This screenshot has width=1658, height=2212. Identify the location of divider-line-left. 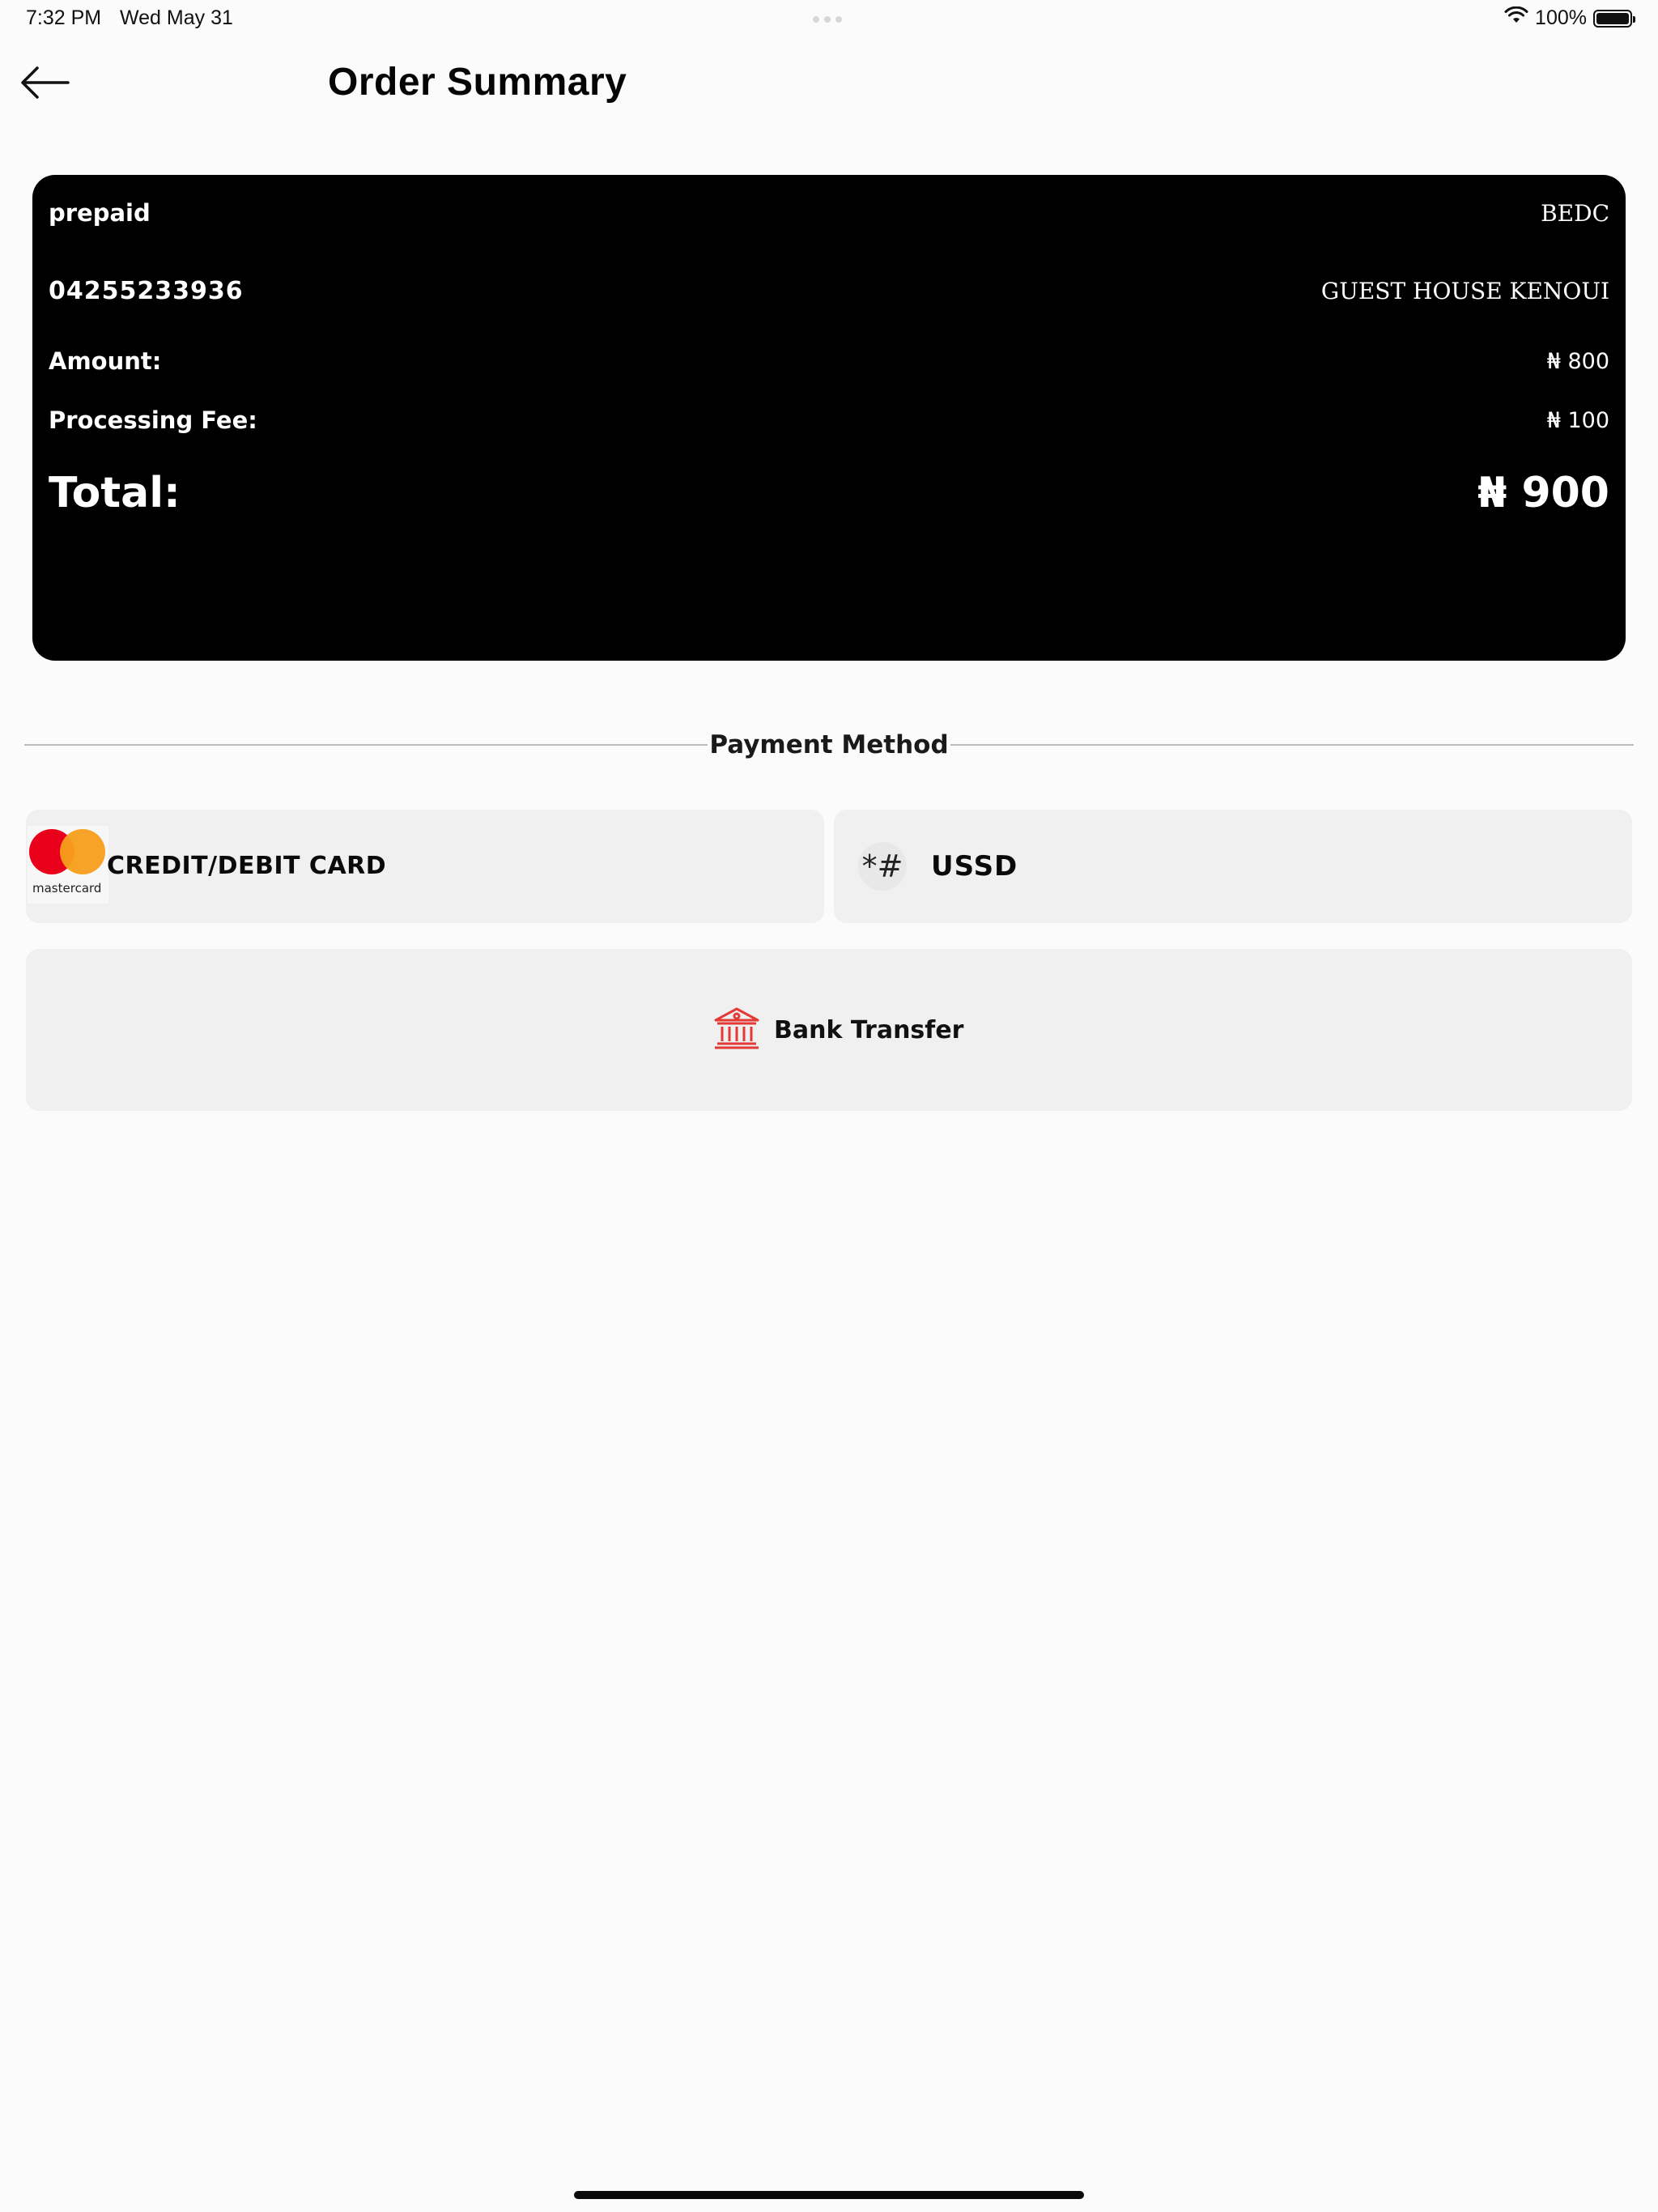
(366, 745).